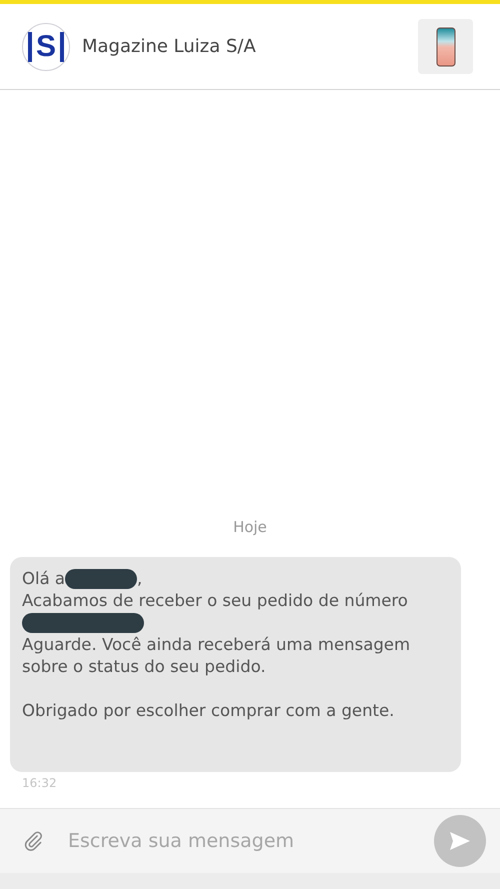 This screenshot has width=500, height=889. I want to click on message-text: Aguarde. Você ainda receberá uma mensagem sobre o status do seu pedido., so click(217, 656).